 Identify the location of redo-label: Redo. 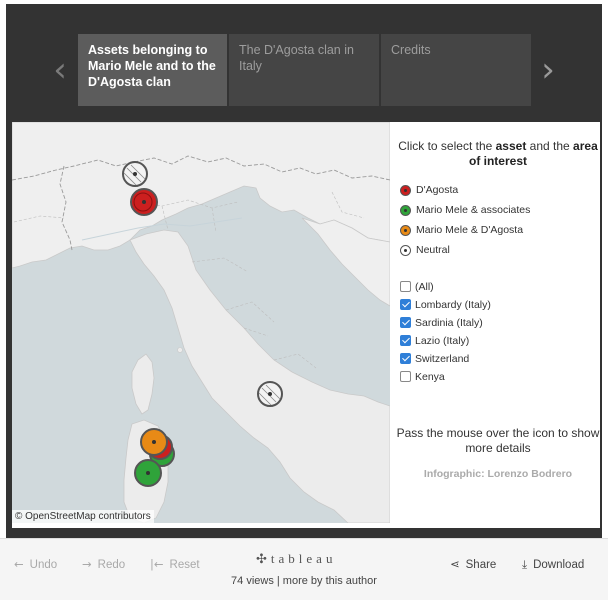
(111, 565).